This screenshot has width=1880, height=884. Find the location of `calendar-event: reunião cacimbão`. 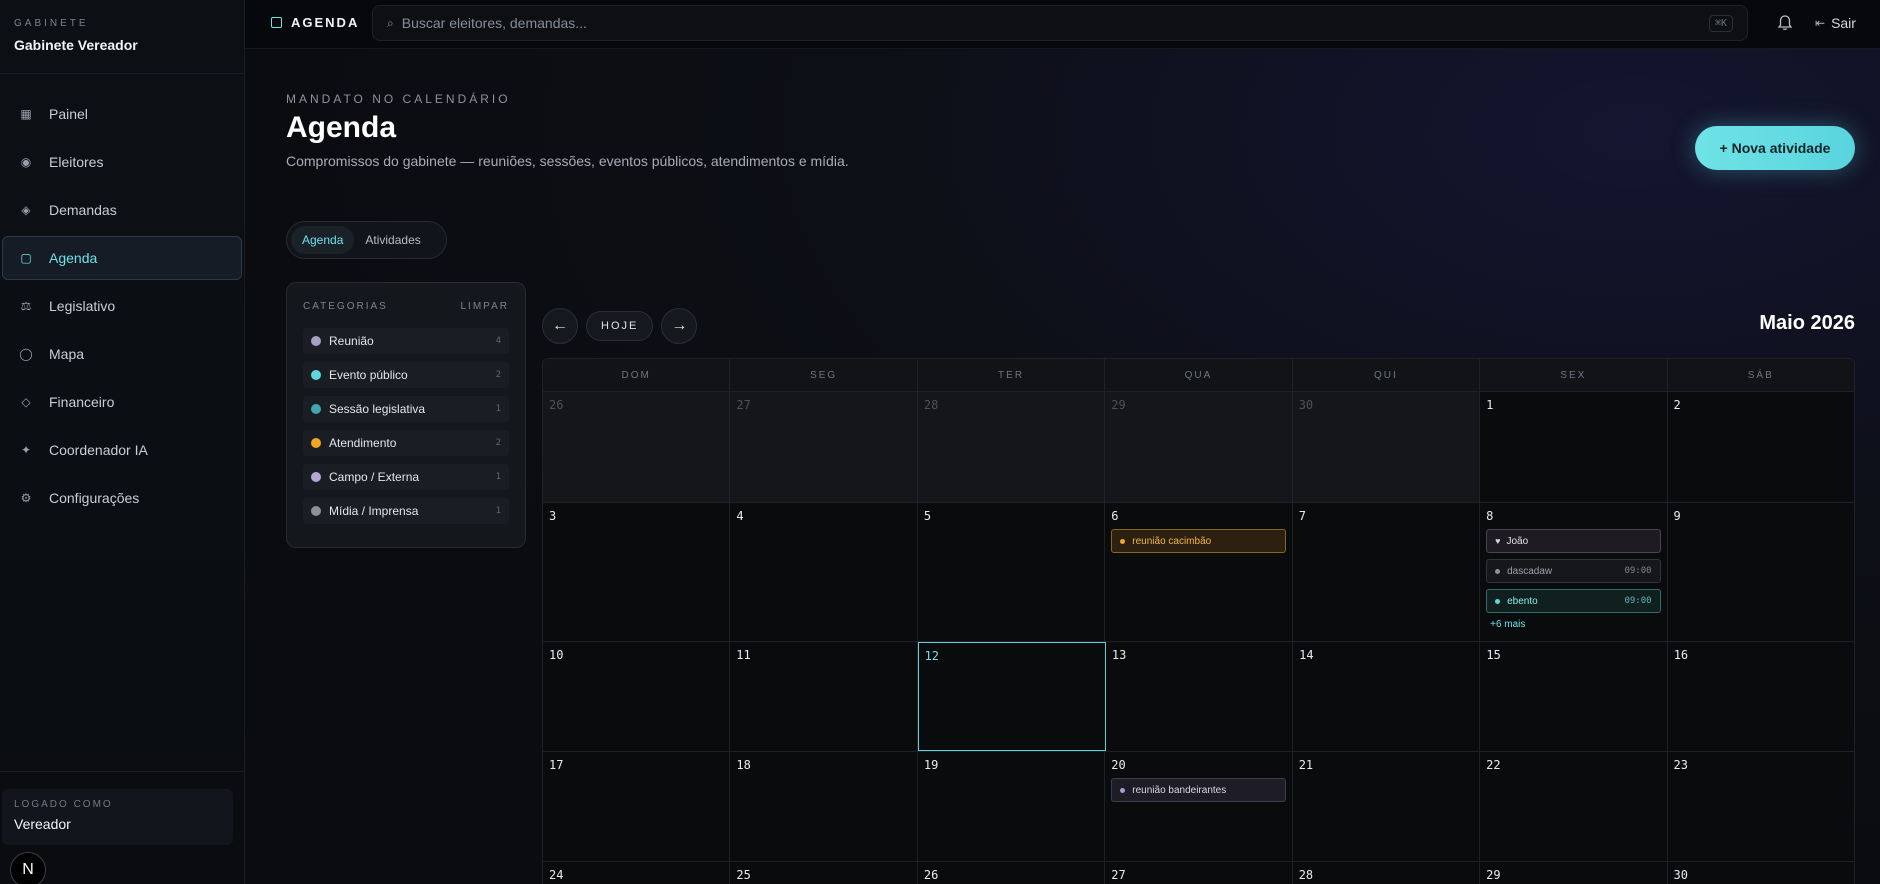

calendar-event: reunião cacimbão is located at coordinates (1198, 541).